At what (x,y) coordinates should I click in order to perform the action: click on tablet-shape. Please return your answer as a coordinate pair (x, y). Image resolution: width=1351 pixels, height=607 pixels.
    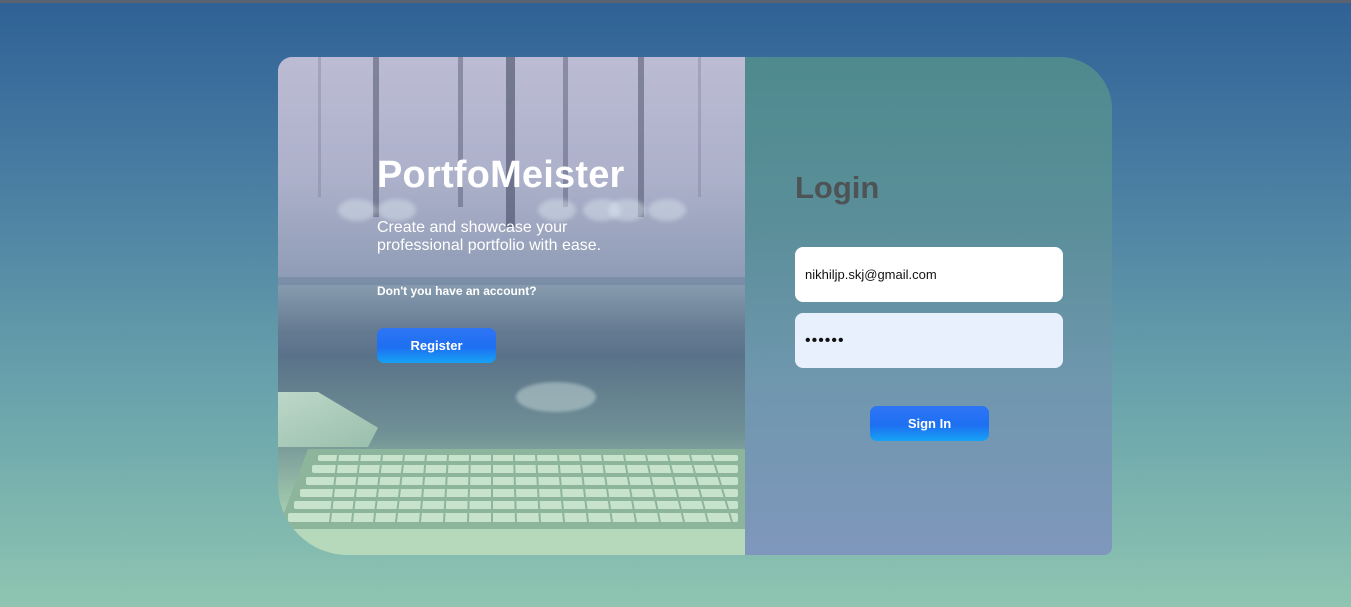
    Looking at the image, I should click on (328, 419).